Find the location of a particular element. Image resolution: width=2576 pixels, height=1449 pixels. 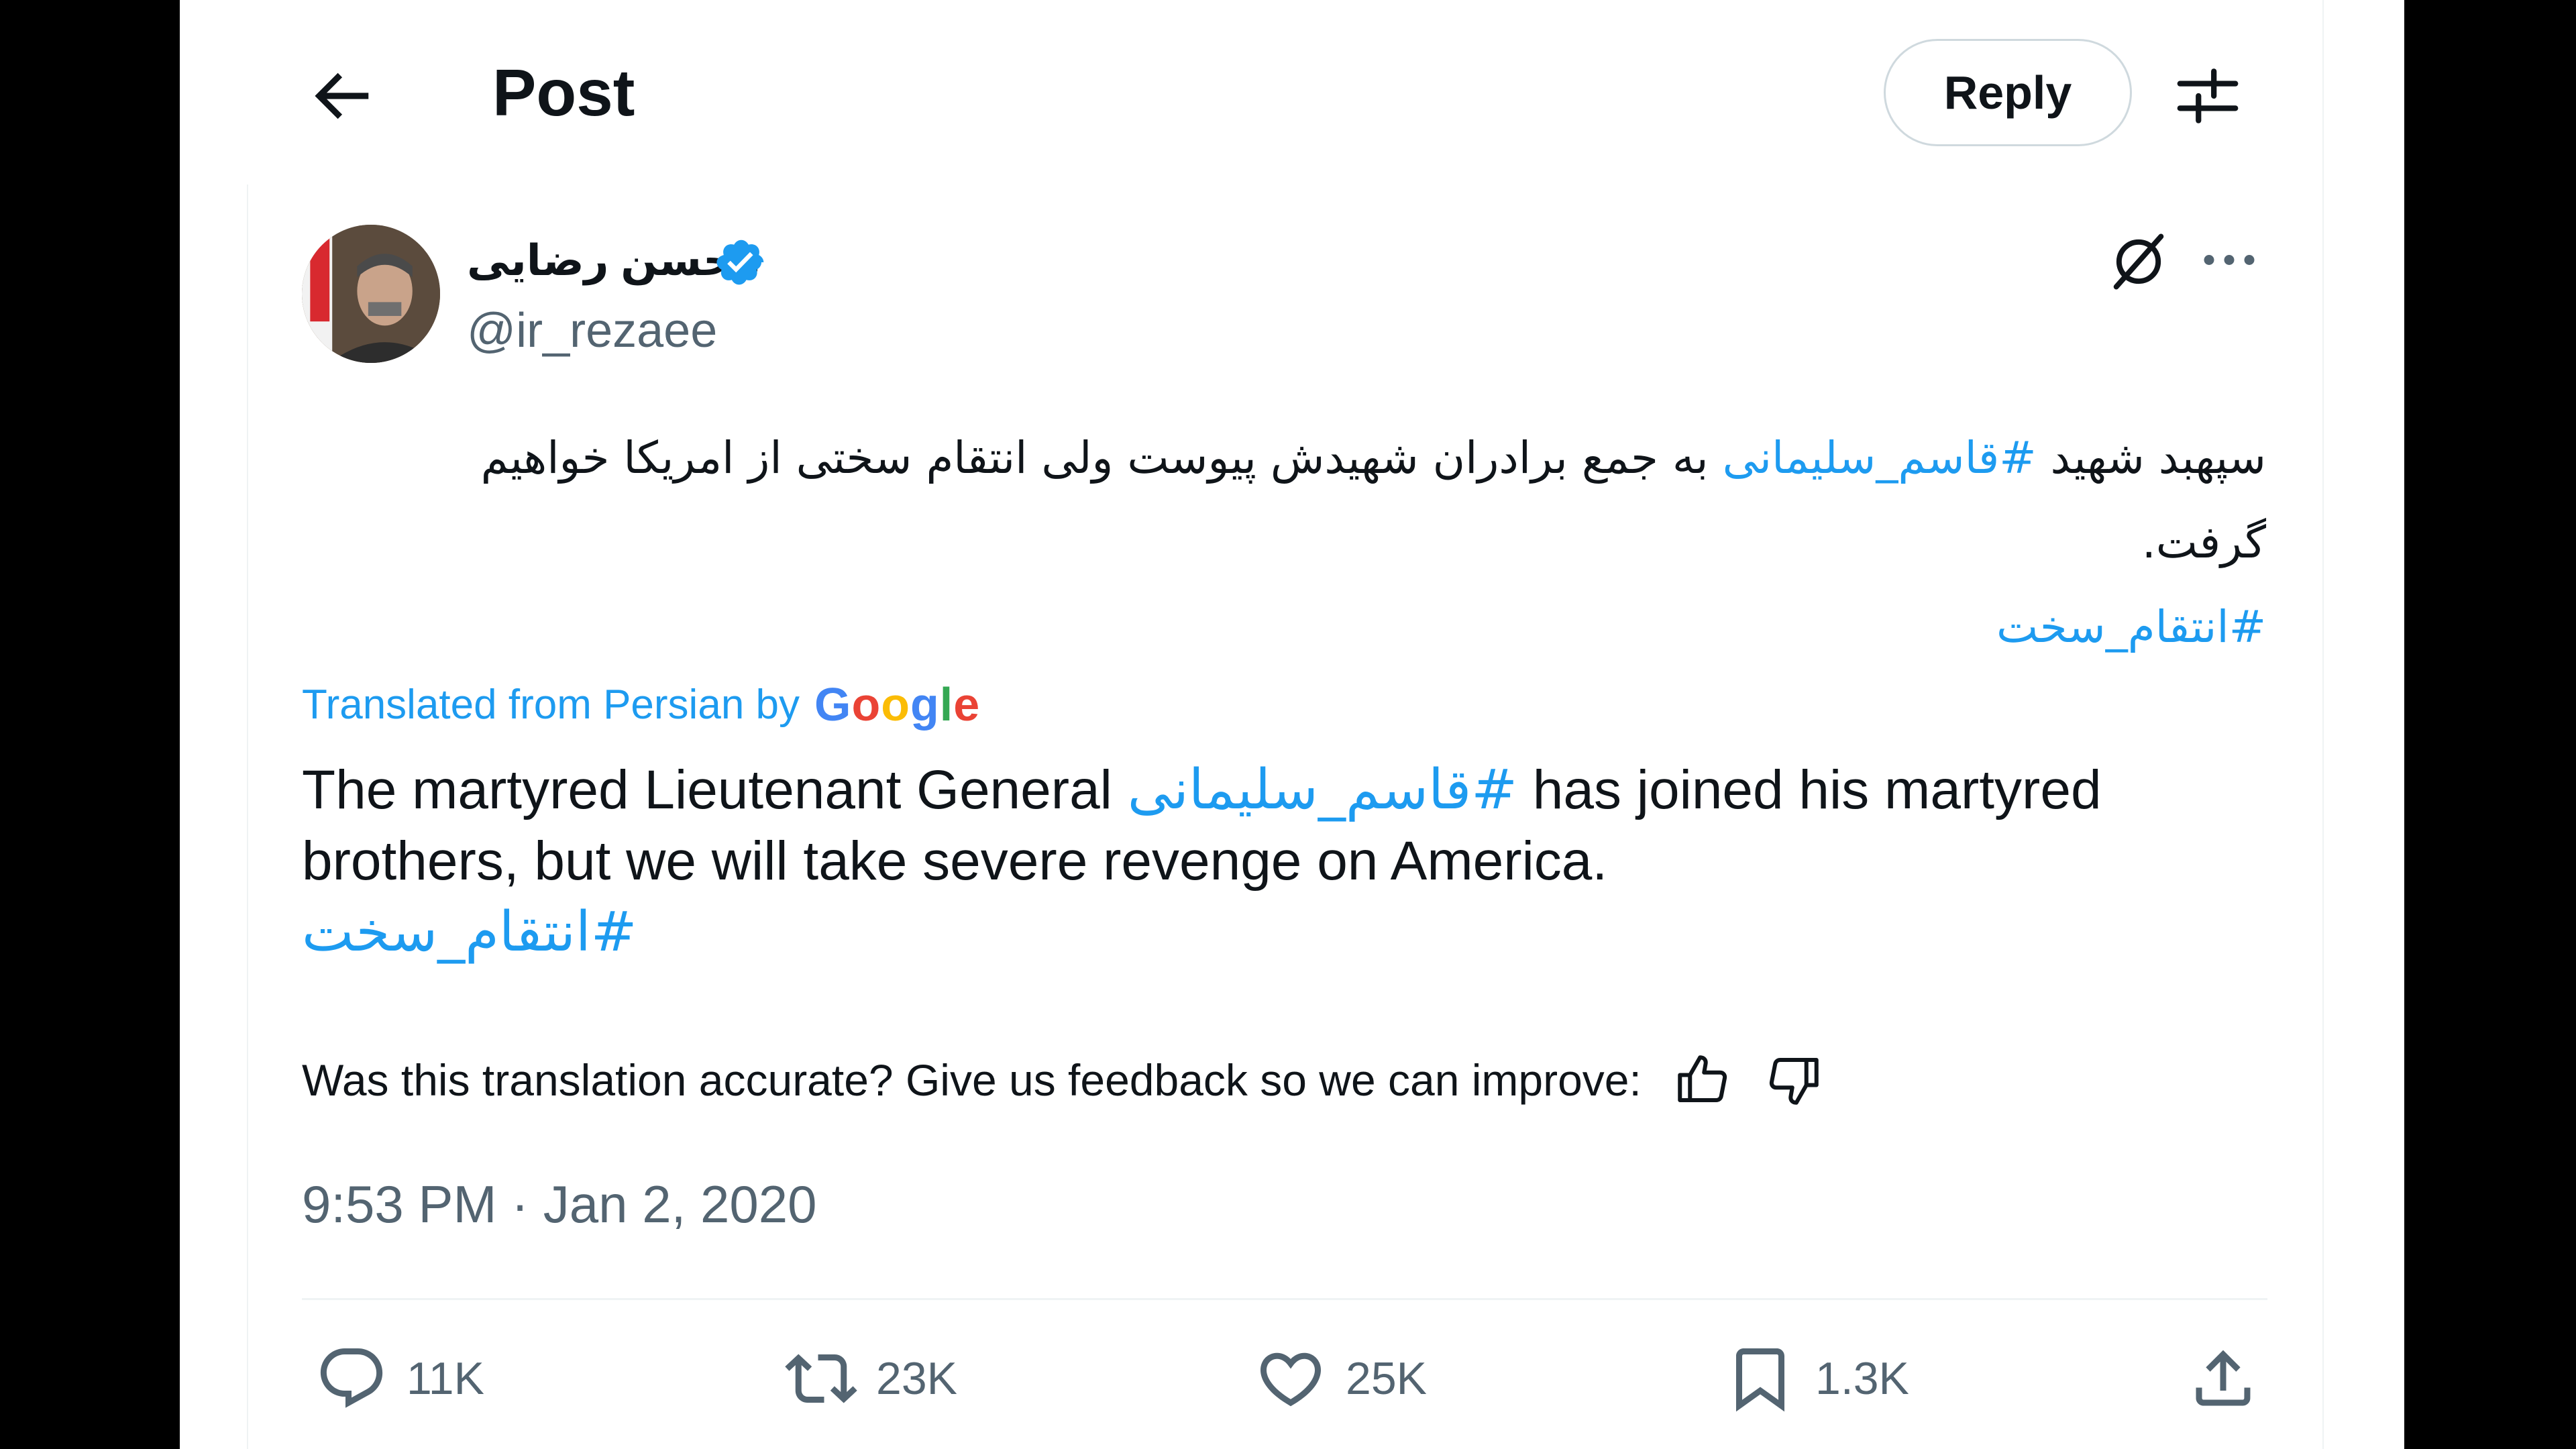

repost-count: 23K is located at coordinates (916, 1378).